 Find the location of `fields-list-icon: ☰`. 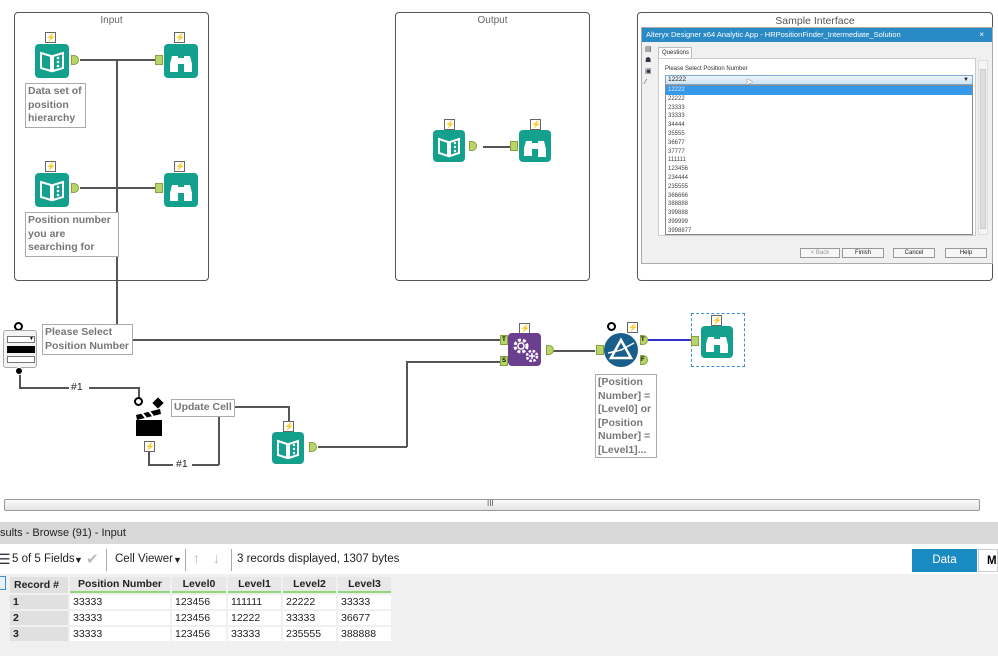

fields-list-icon: ☰ is located at coordinates (5, 559).